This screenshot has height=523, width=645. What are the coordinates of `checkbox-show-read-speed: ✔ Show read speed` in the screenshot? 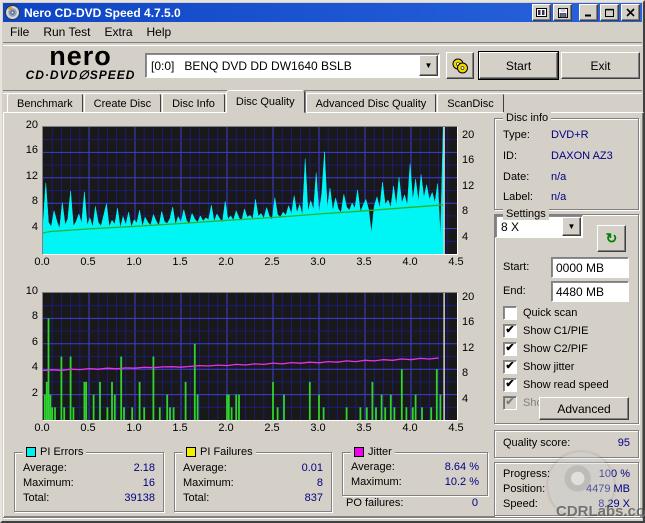 It's located at (556, 384).